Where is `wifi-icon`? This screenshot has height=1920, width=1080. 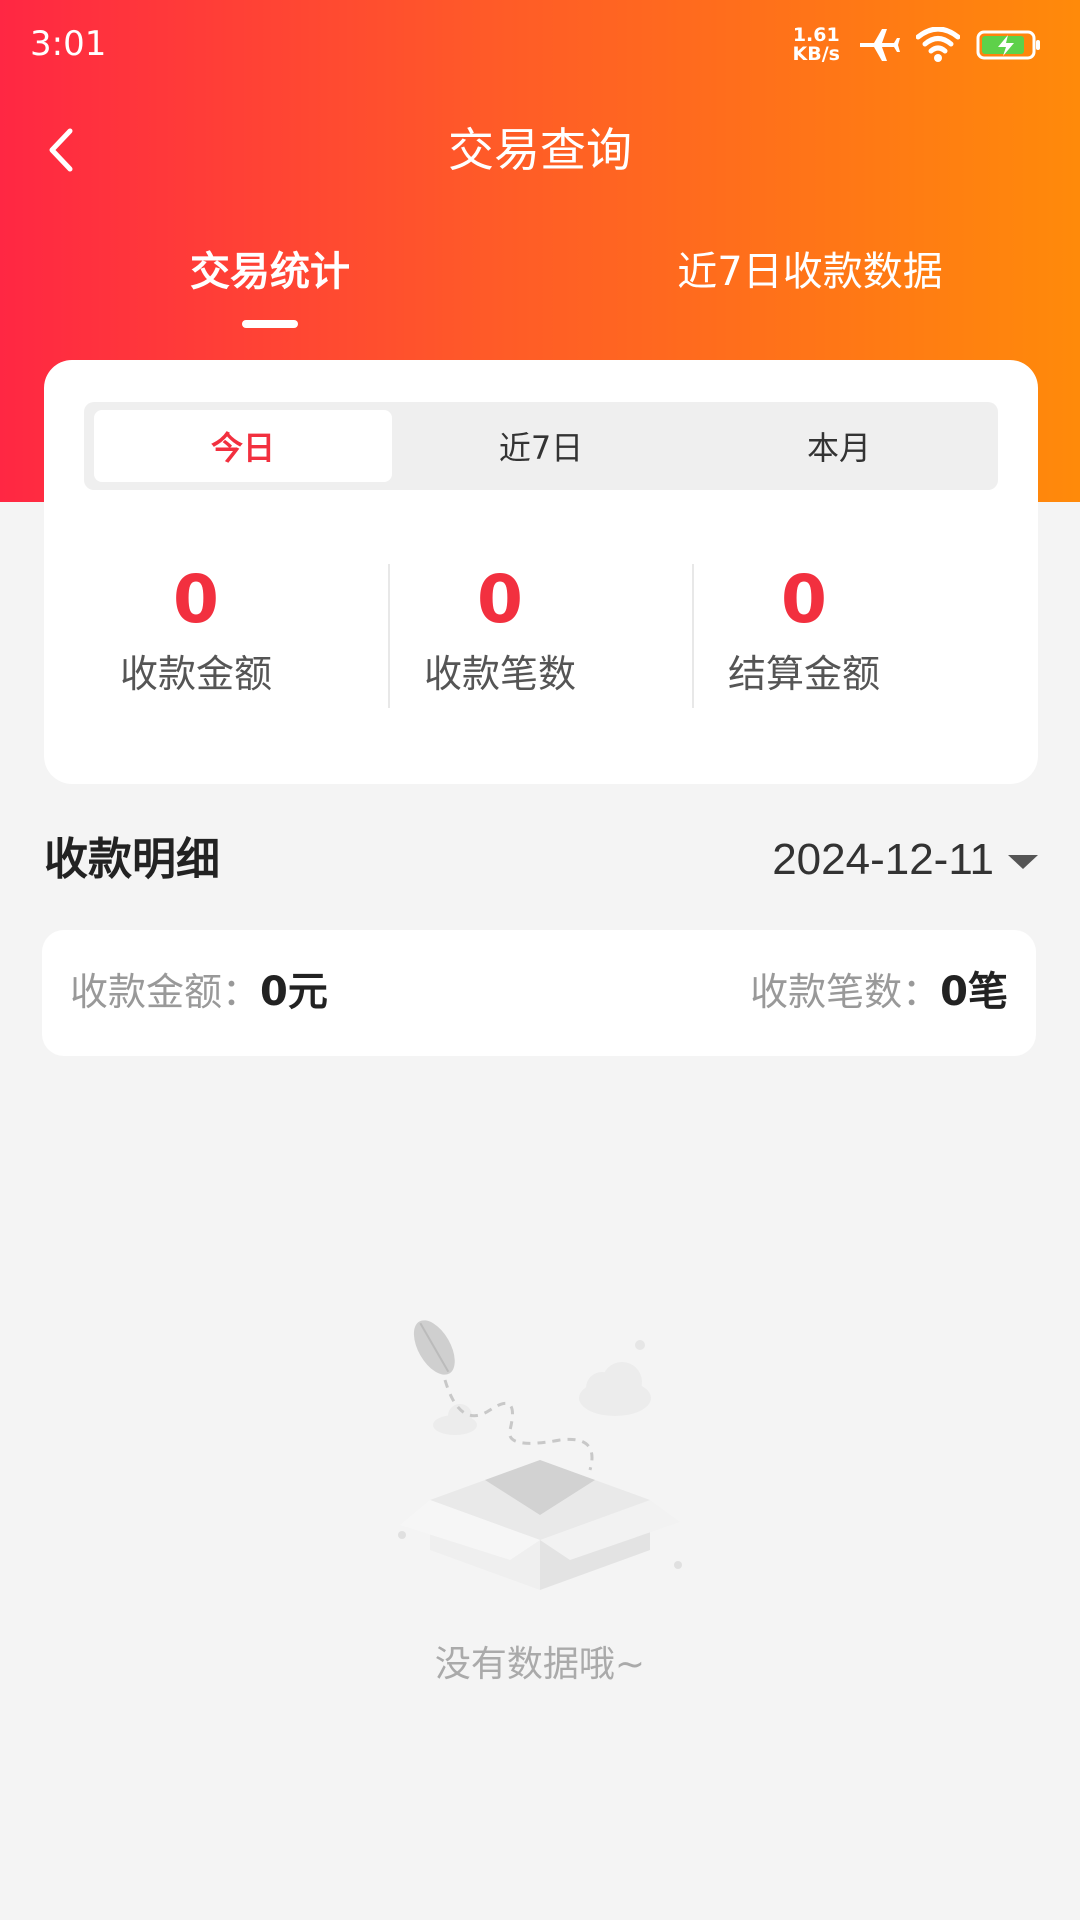 wifi-icon is located at coordinates (938, 44).